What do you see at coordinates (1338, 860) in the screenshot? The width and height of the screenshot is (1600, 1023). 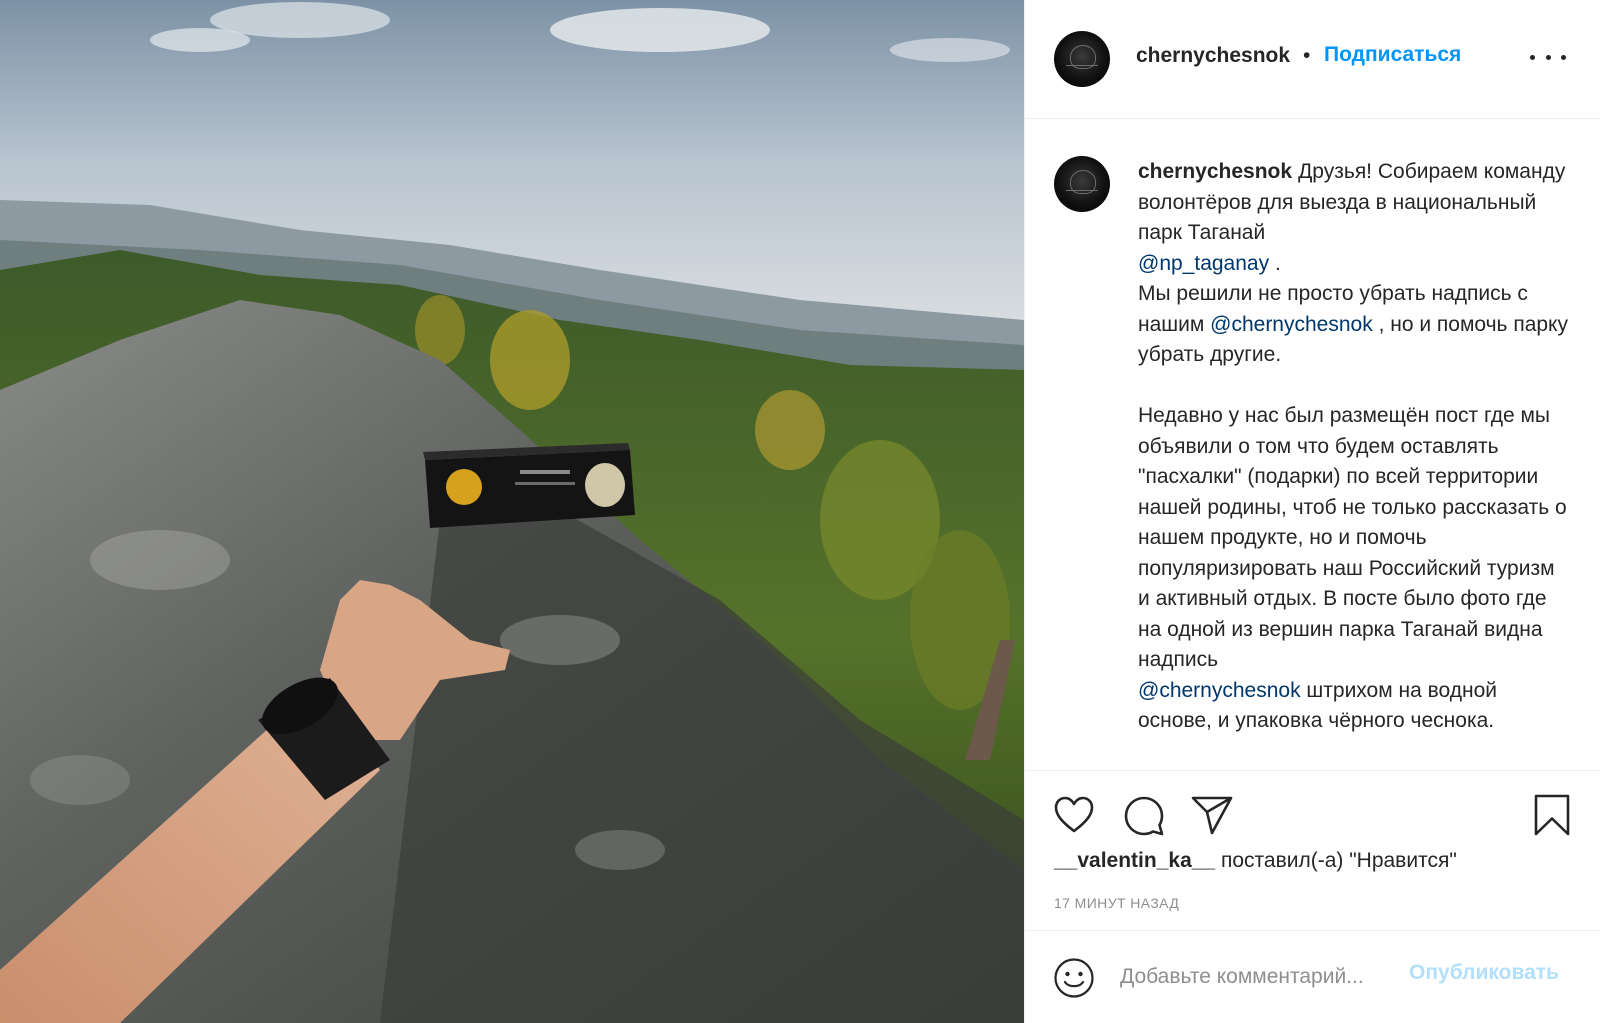 I see `liked-text: поставил(-а) "Нравится"` at bounding box center [1338, 860].